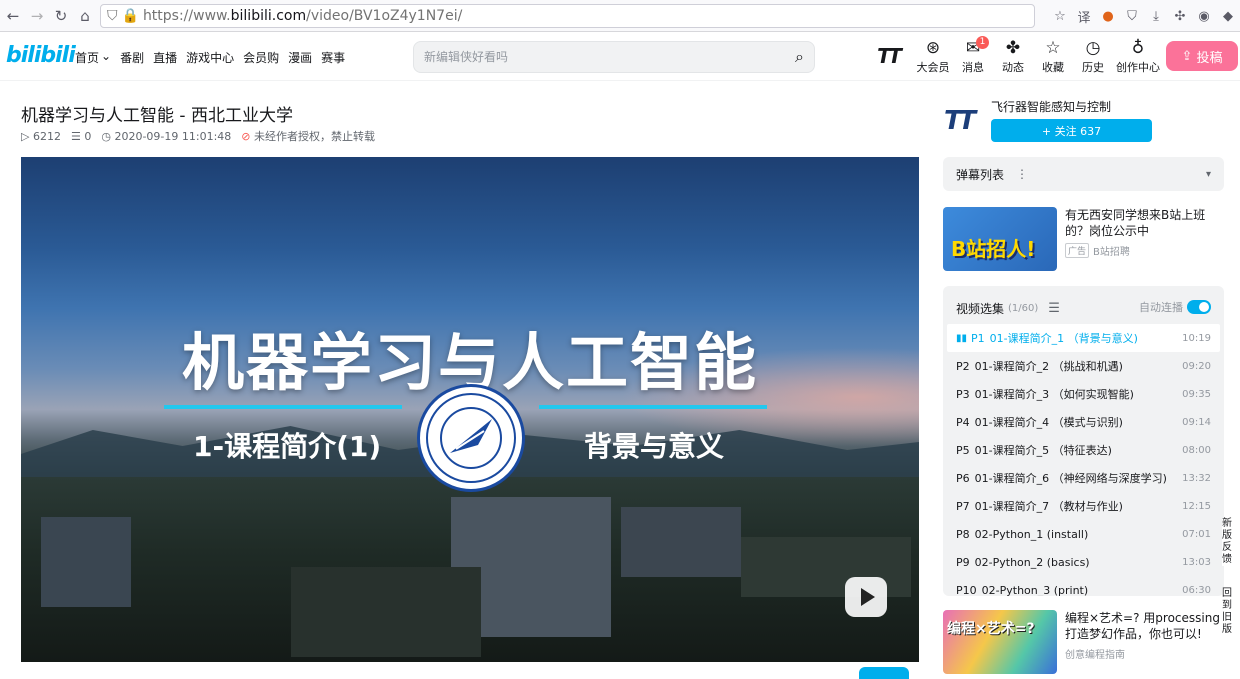  What do you see at coordinates (1144, 626) in the screenshot?
I see `recommend-title: 编程×艺术=? 用processing打造梦幻作品，你也可以!` at bounding box center [1144, 626].